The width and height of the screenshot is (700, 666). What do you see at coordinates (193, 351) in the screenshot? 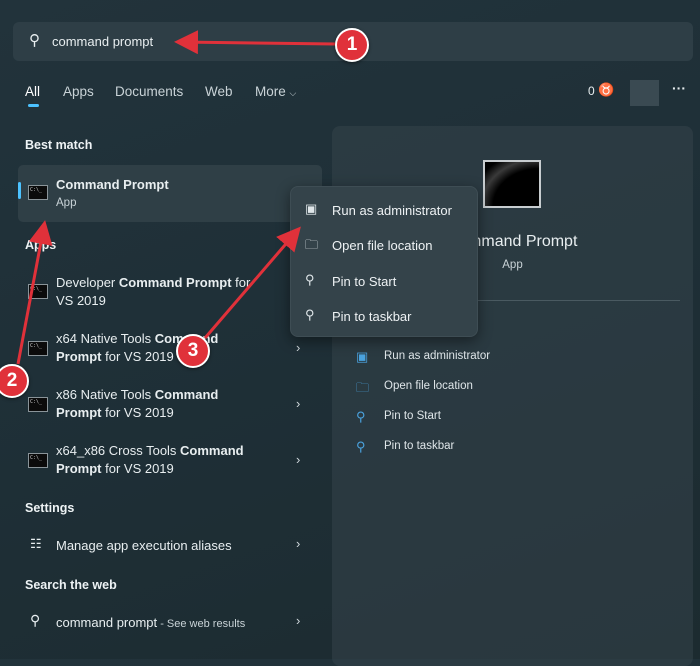
I see `annotation-marker-3: 3` at bounding box center [193, 351].